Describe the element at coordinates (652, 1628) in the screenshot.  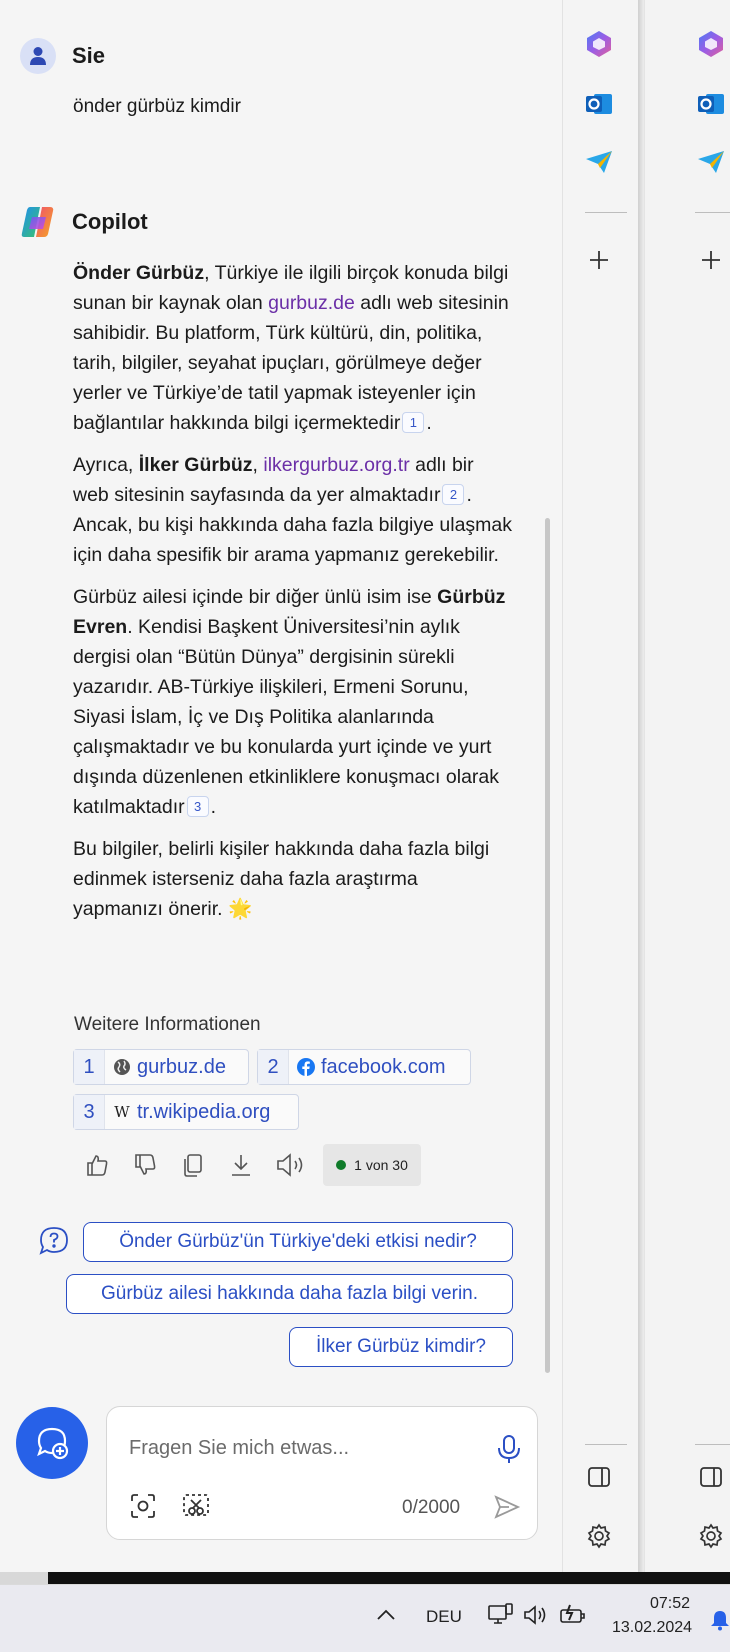
I see `clock-date: 13.02.2024` at that location.